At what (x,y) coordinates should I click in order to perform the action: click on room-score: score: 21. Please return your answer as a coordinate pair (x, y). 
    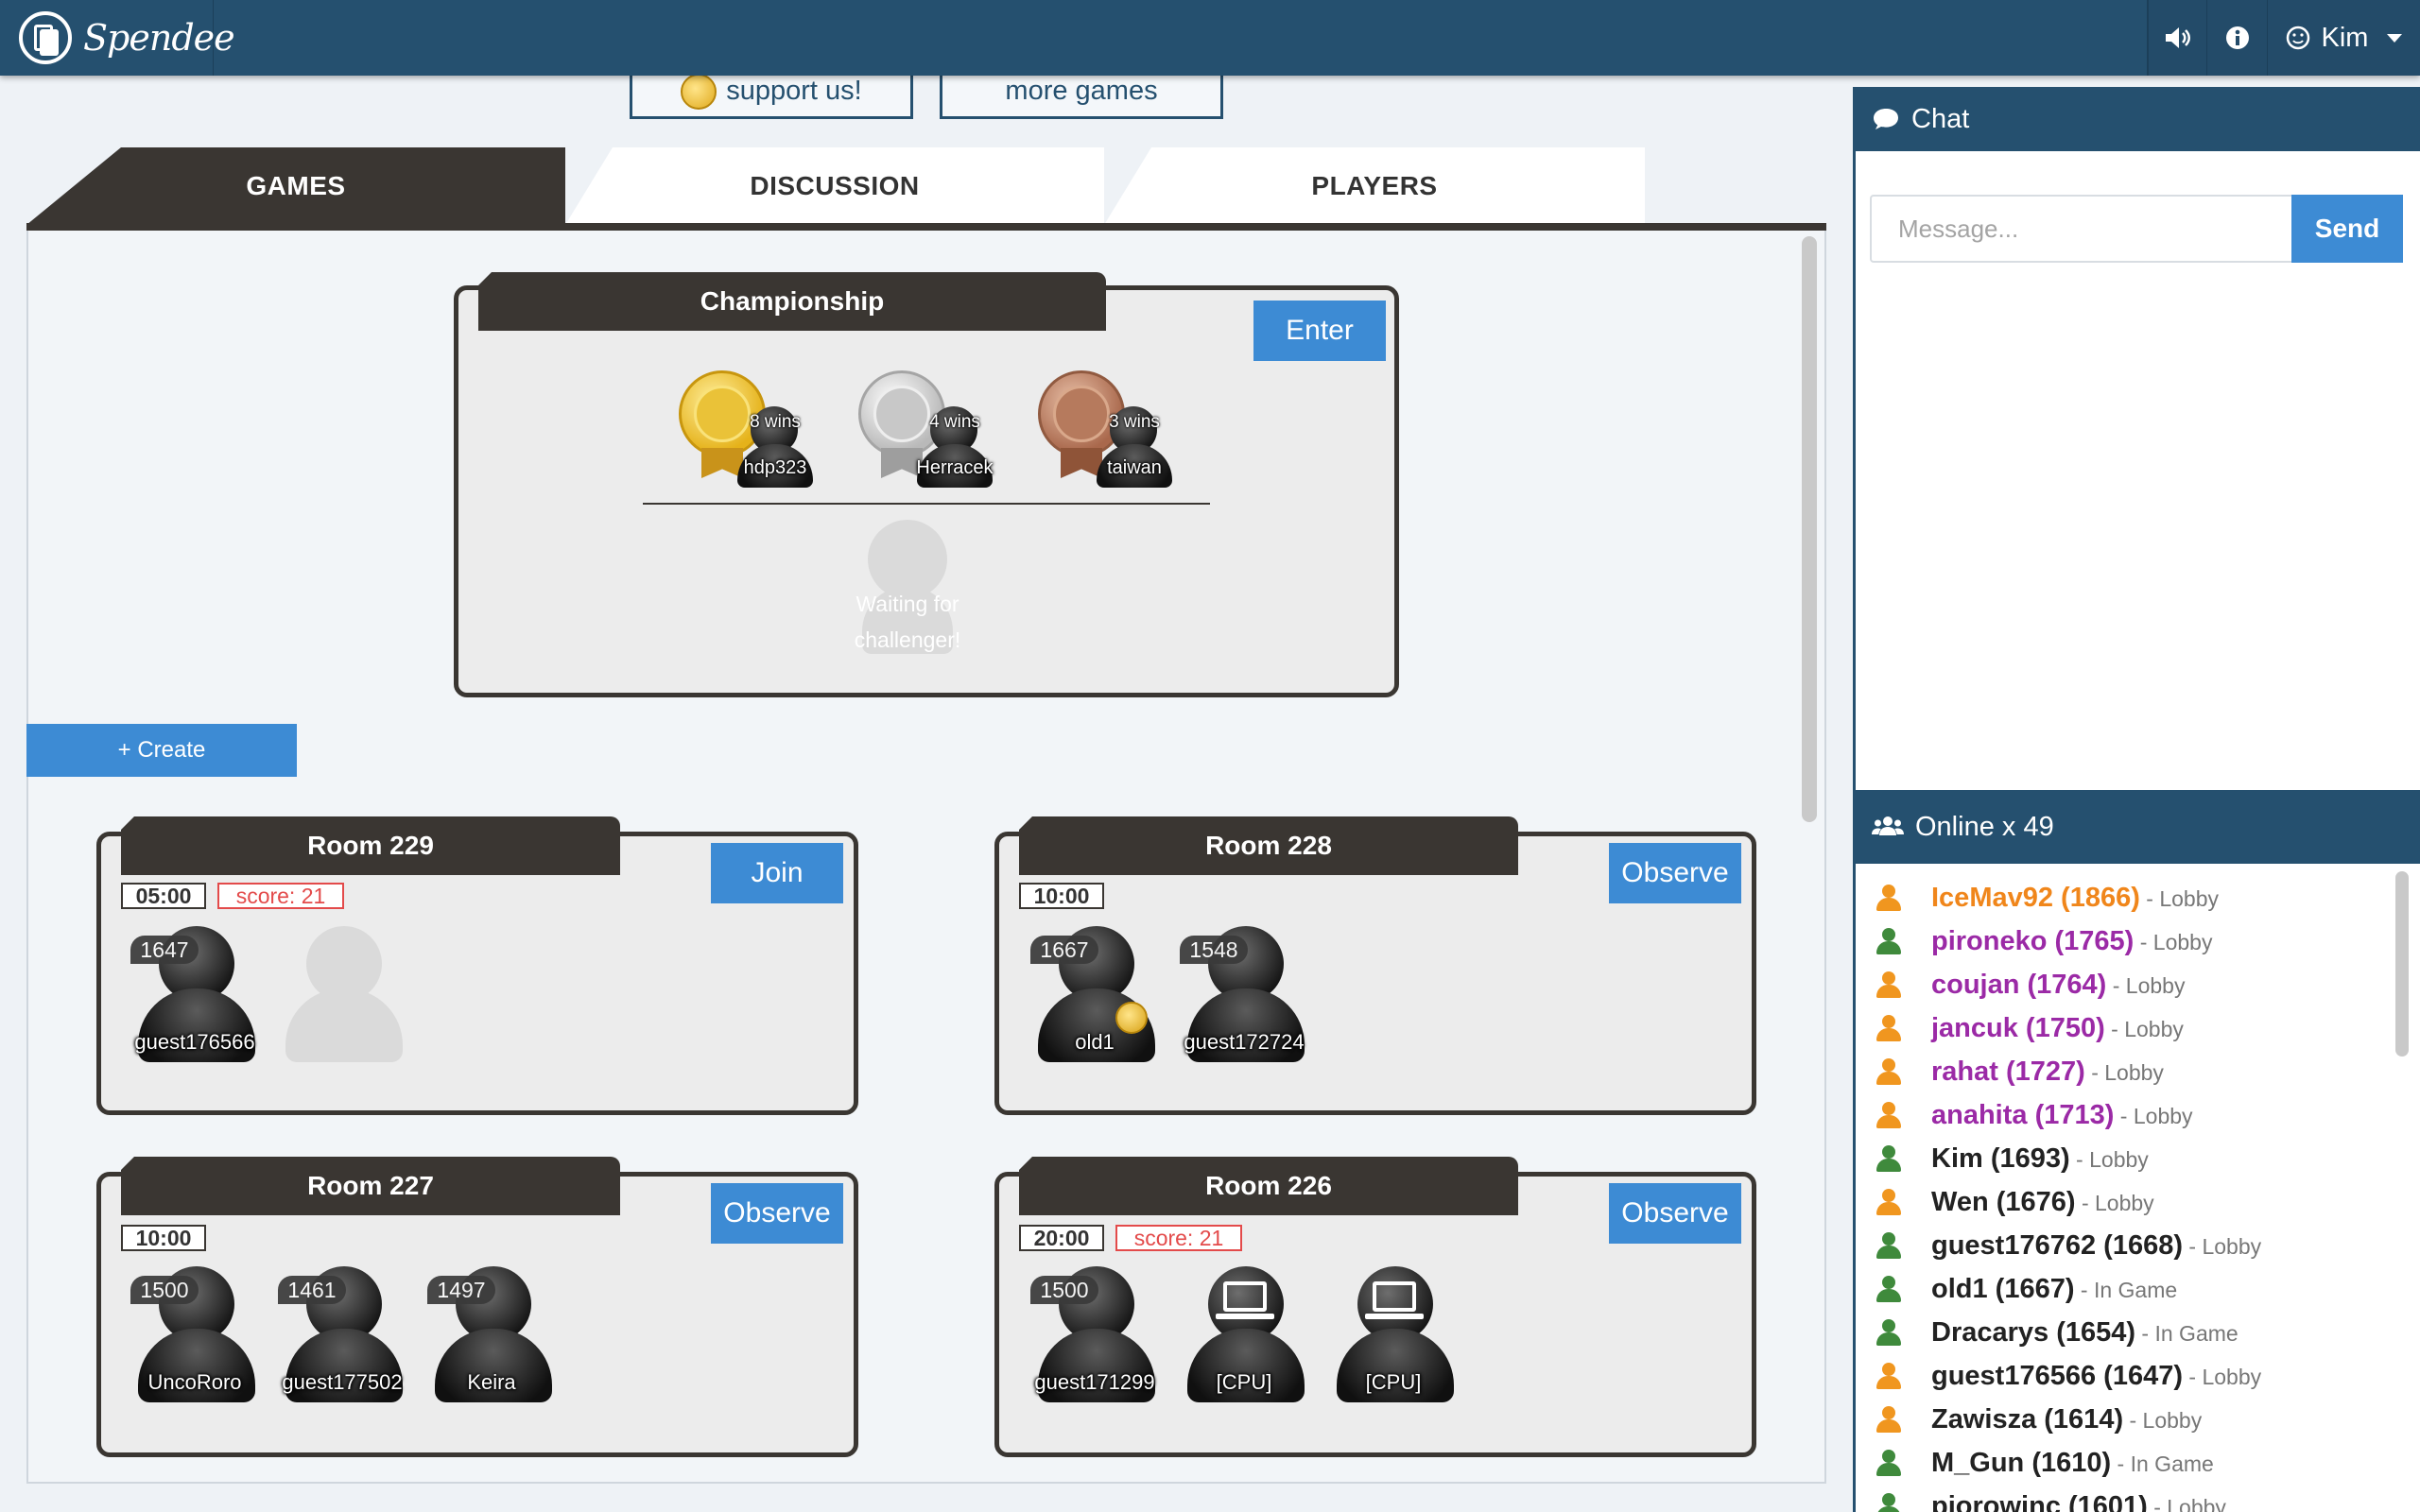
    Looking at the image, I should click on (1178, 1238).